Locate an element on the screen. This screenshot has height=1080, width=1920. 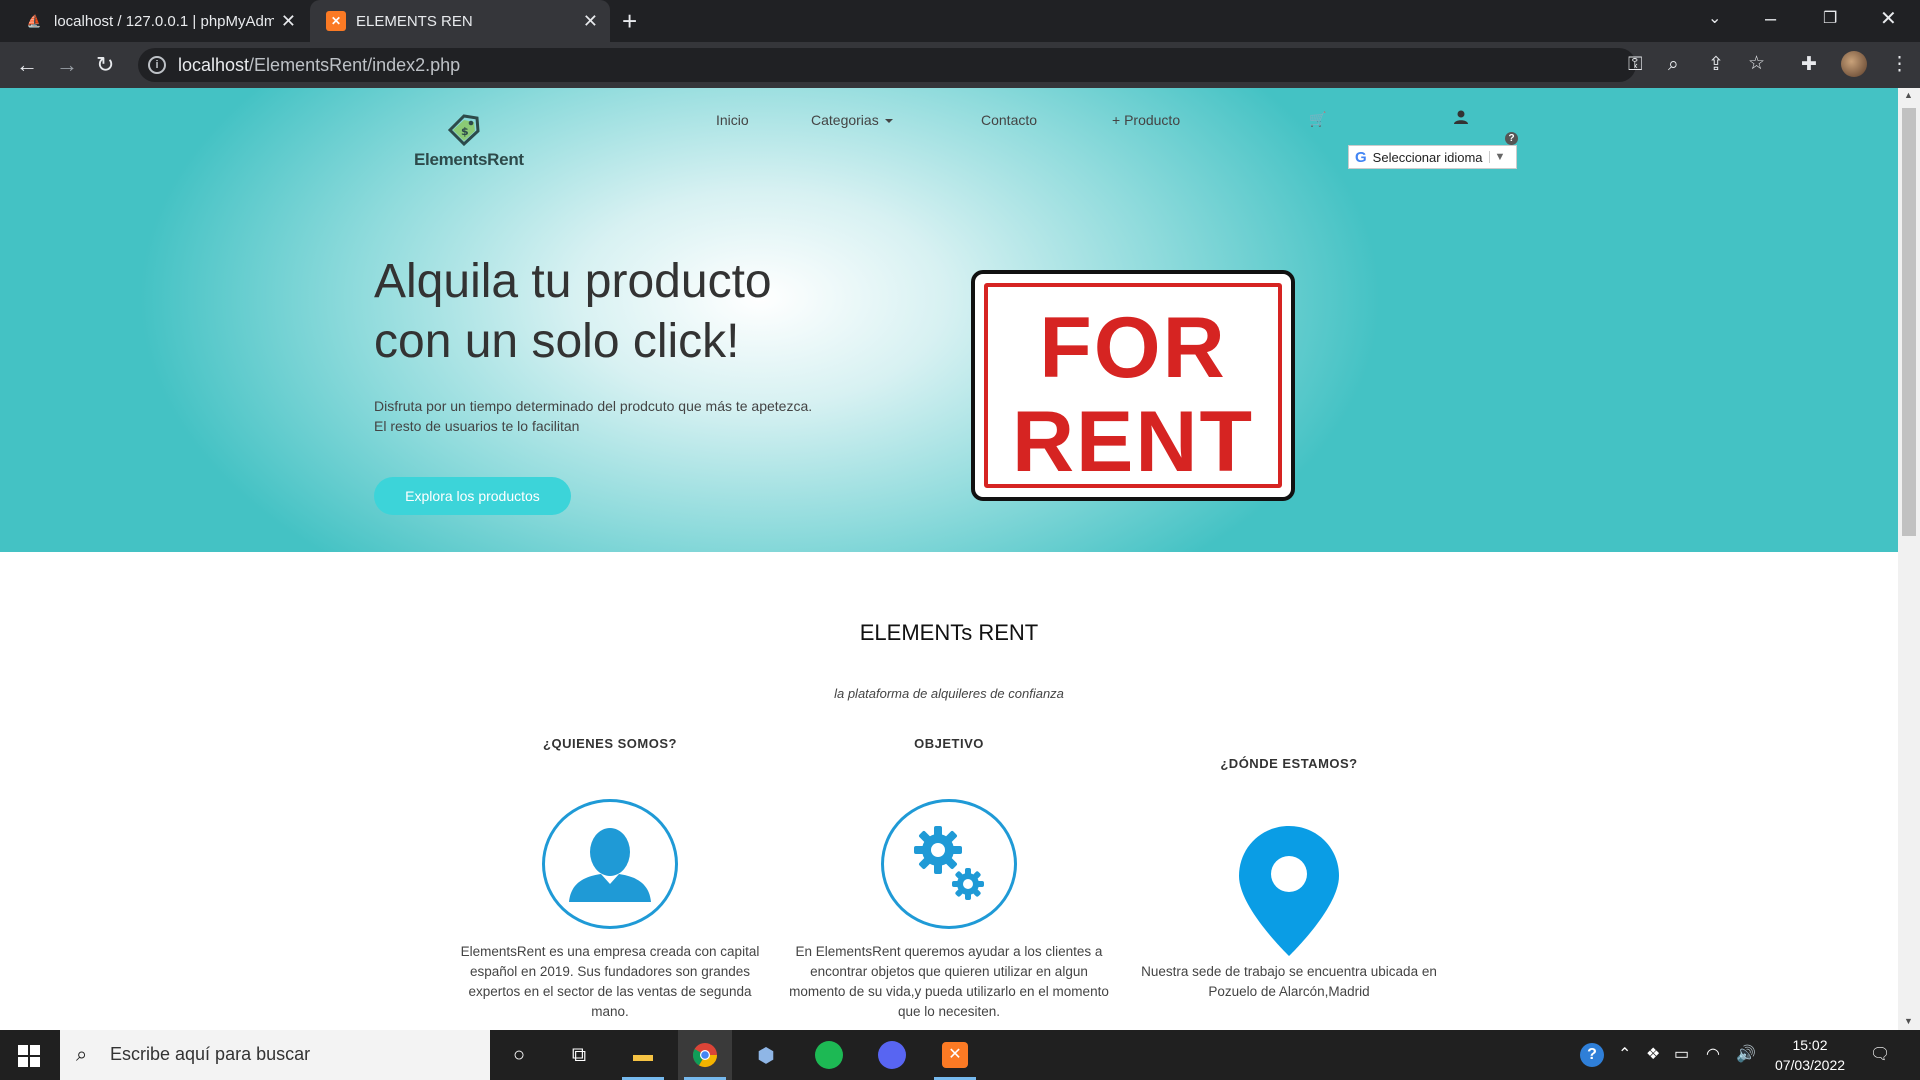
taskbar-search-placeholder: Escribe aquí para buscar is located at coordinates (210, 1054).